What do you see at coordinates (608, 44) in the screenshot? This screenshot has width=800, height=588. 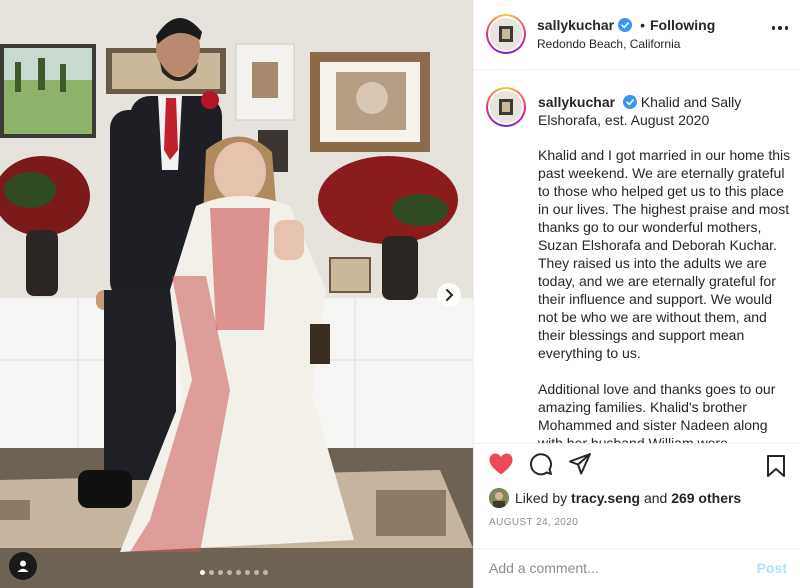 I see `location-link: Redondo Beach, California` at bounding box center [608, 44].